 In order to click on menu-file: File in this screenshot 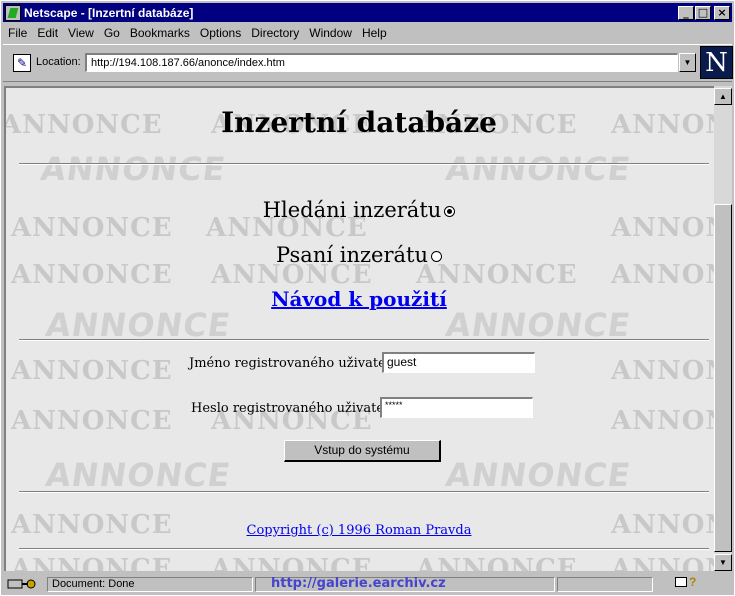, I will do `click(17, 33)`.